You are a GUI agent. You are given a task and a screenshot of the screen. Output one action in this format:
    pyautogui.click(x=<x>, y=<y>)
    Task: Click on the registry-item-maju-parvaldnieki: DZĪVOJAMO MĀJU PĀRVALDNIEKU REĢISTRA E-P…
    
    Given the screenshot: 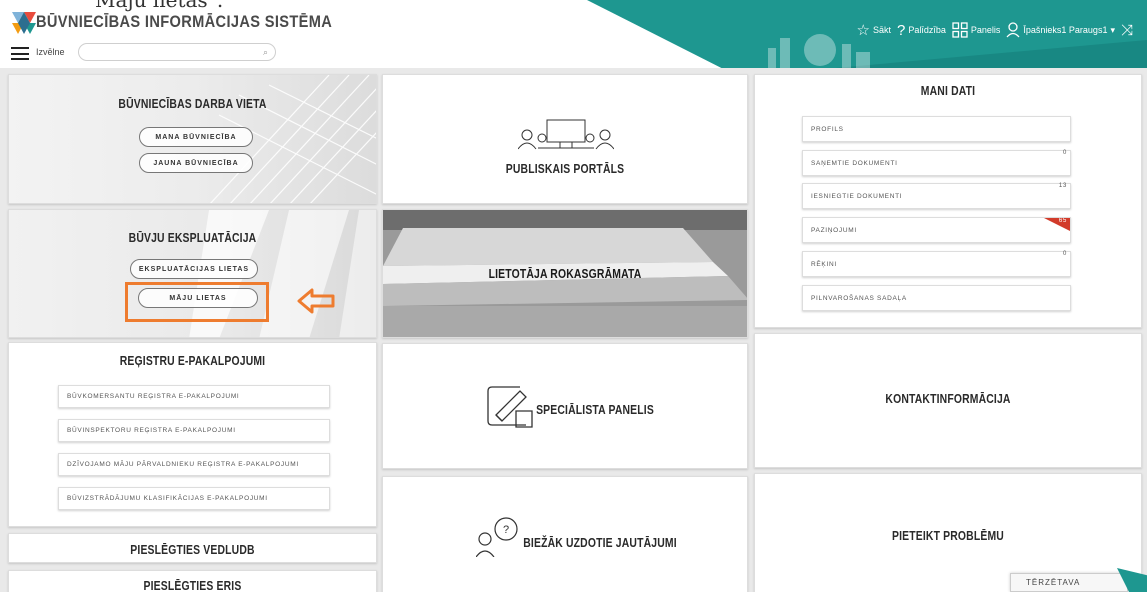 What is the action you would take?
    pyautogui.click(x=194, y=464)
    